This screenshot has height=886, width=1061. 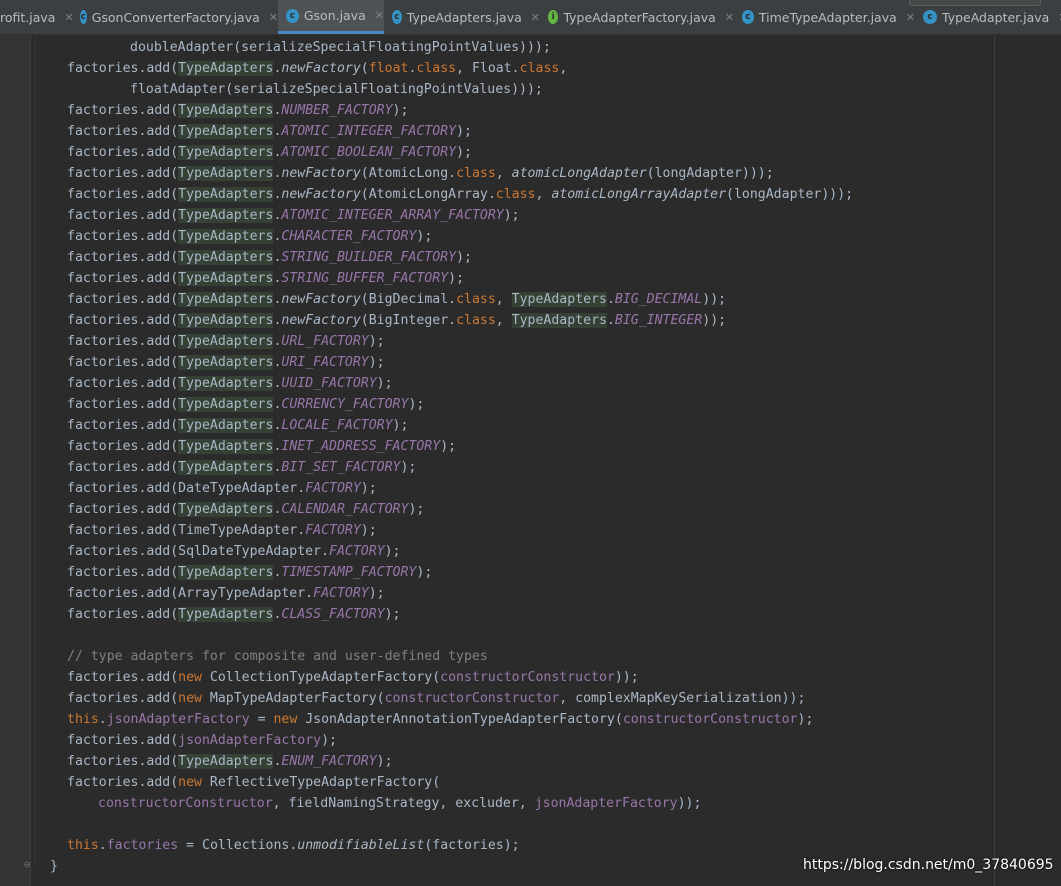 I want to click on code-line: factories.add(jsonAdapterFactory);, so click(x=168, y=740).